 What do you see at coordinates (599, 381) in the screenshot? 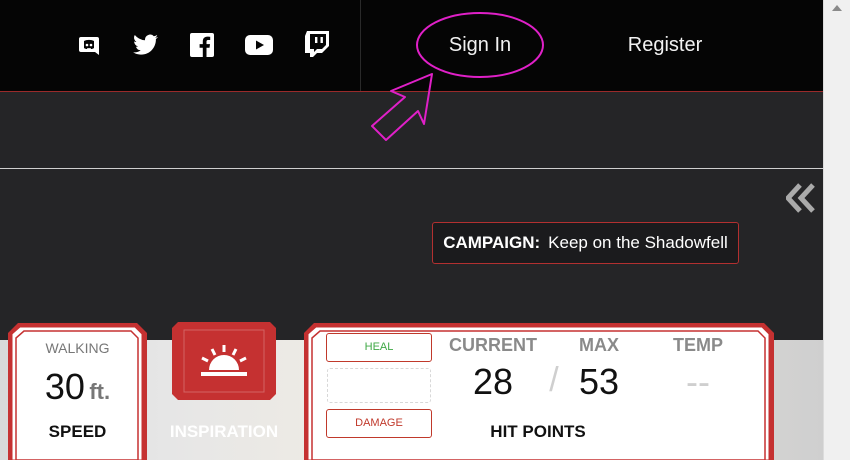
I see `max-hp-value: 53` at bounding box center [599, 381].